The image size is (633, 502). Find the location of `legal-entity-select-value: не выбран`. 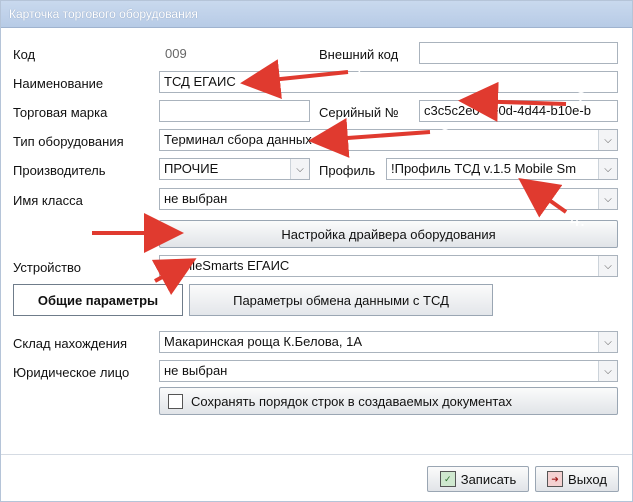

legal-entity-select-value: не выбран is located at coordinates (196, 370).